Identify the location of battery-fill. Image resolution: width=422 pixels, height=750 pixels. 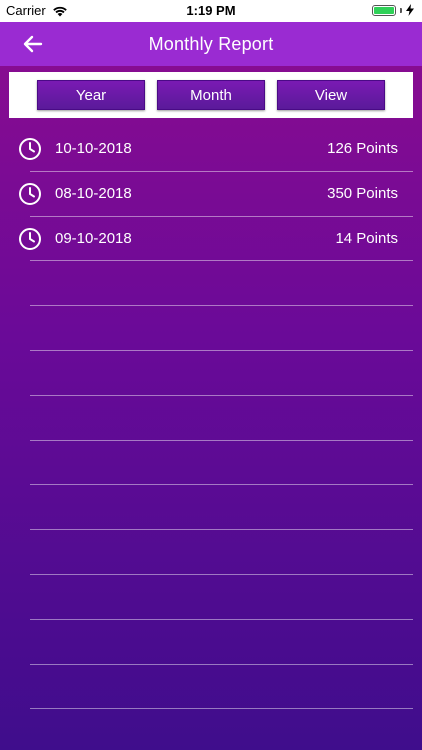
(384, 10).